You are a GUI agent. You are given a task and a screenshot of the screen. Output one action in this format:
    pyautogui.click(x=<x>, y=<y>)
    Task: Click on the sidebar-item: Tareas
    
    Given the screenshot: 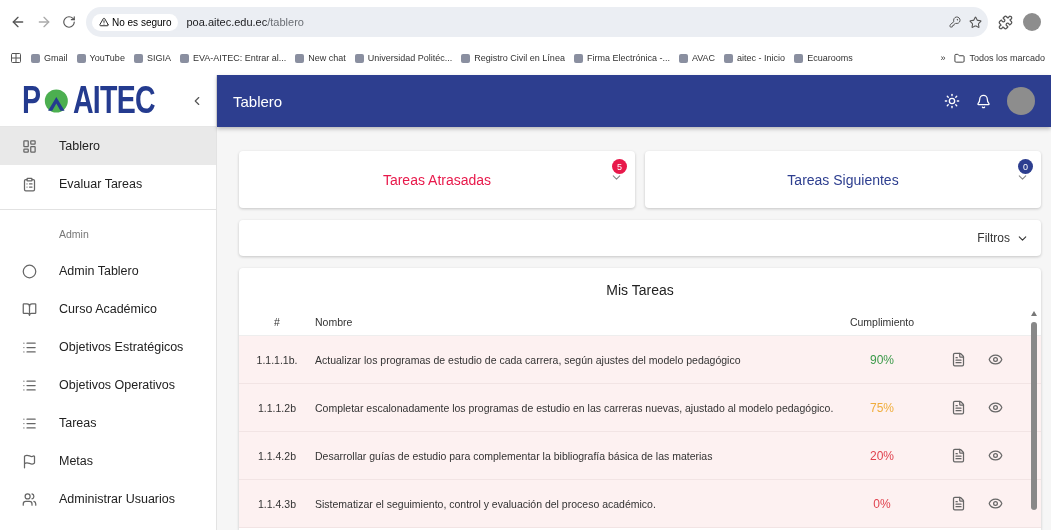 What is the action you would take?
    pyautogui.click(x=108, y=423)
    